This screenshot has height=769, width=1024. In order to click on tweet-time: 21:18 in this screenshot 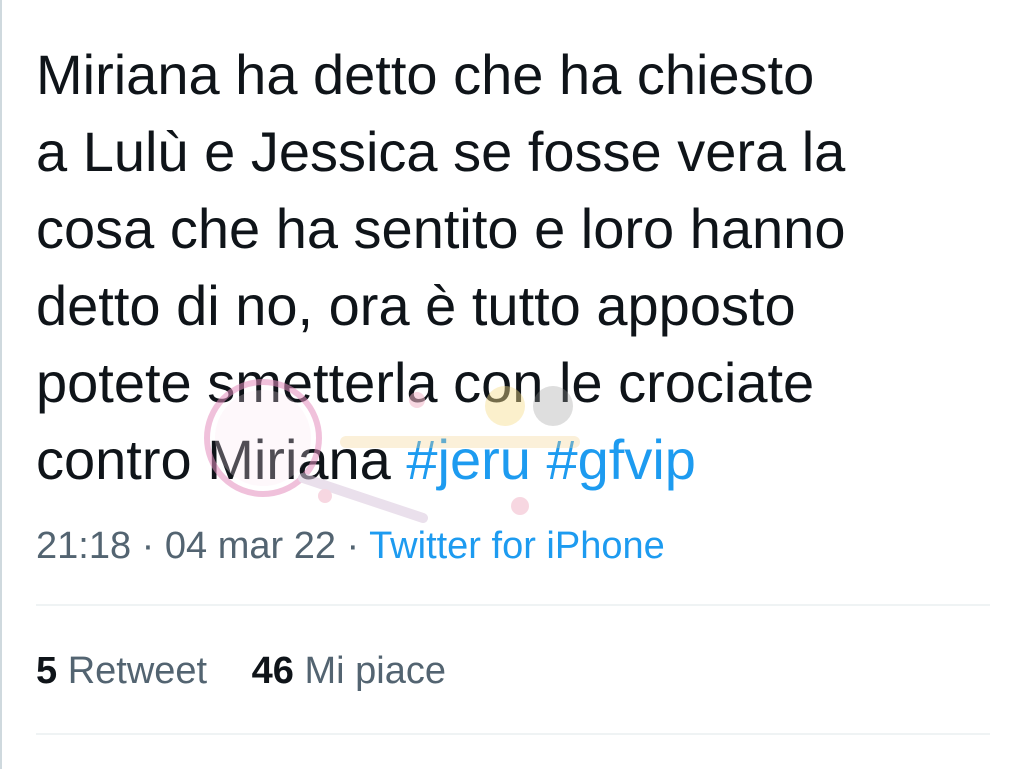, I will do `click(83, 546)`.